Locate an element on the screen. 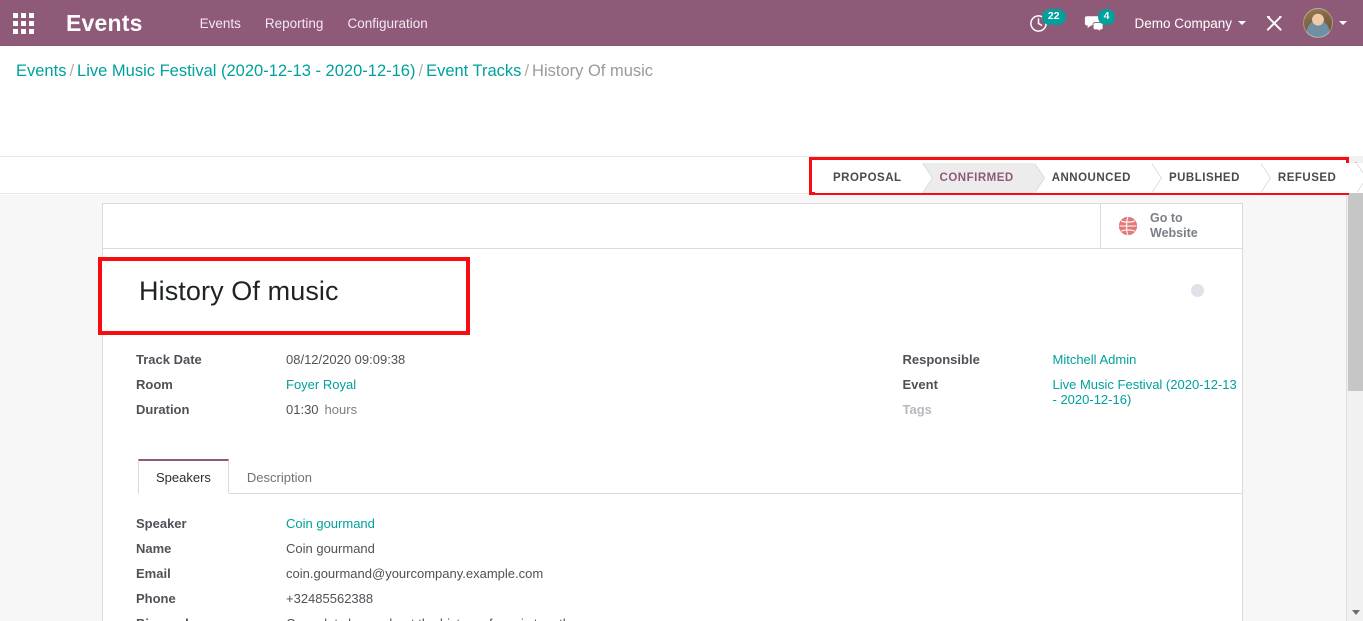 Image resolution: width=1363 pixels, height=621 pixels. status-stage-announced: ANNOUNCED is located at coordinates (1098, 178).